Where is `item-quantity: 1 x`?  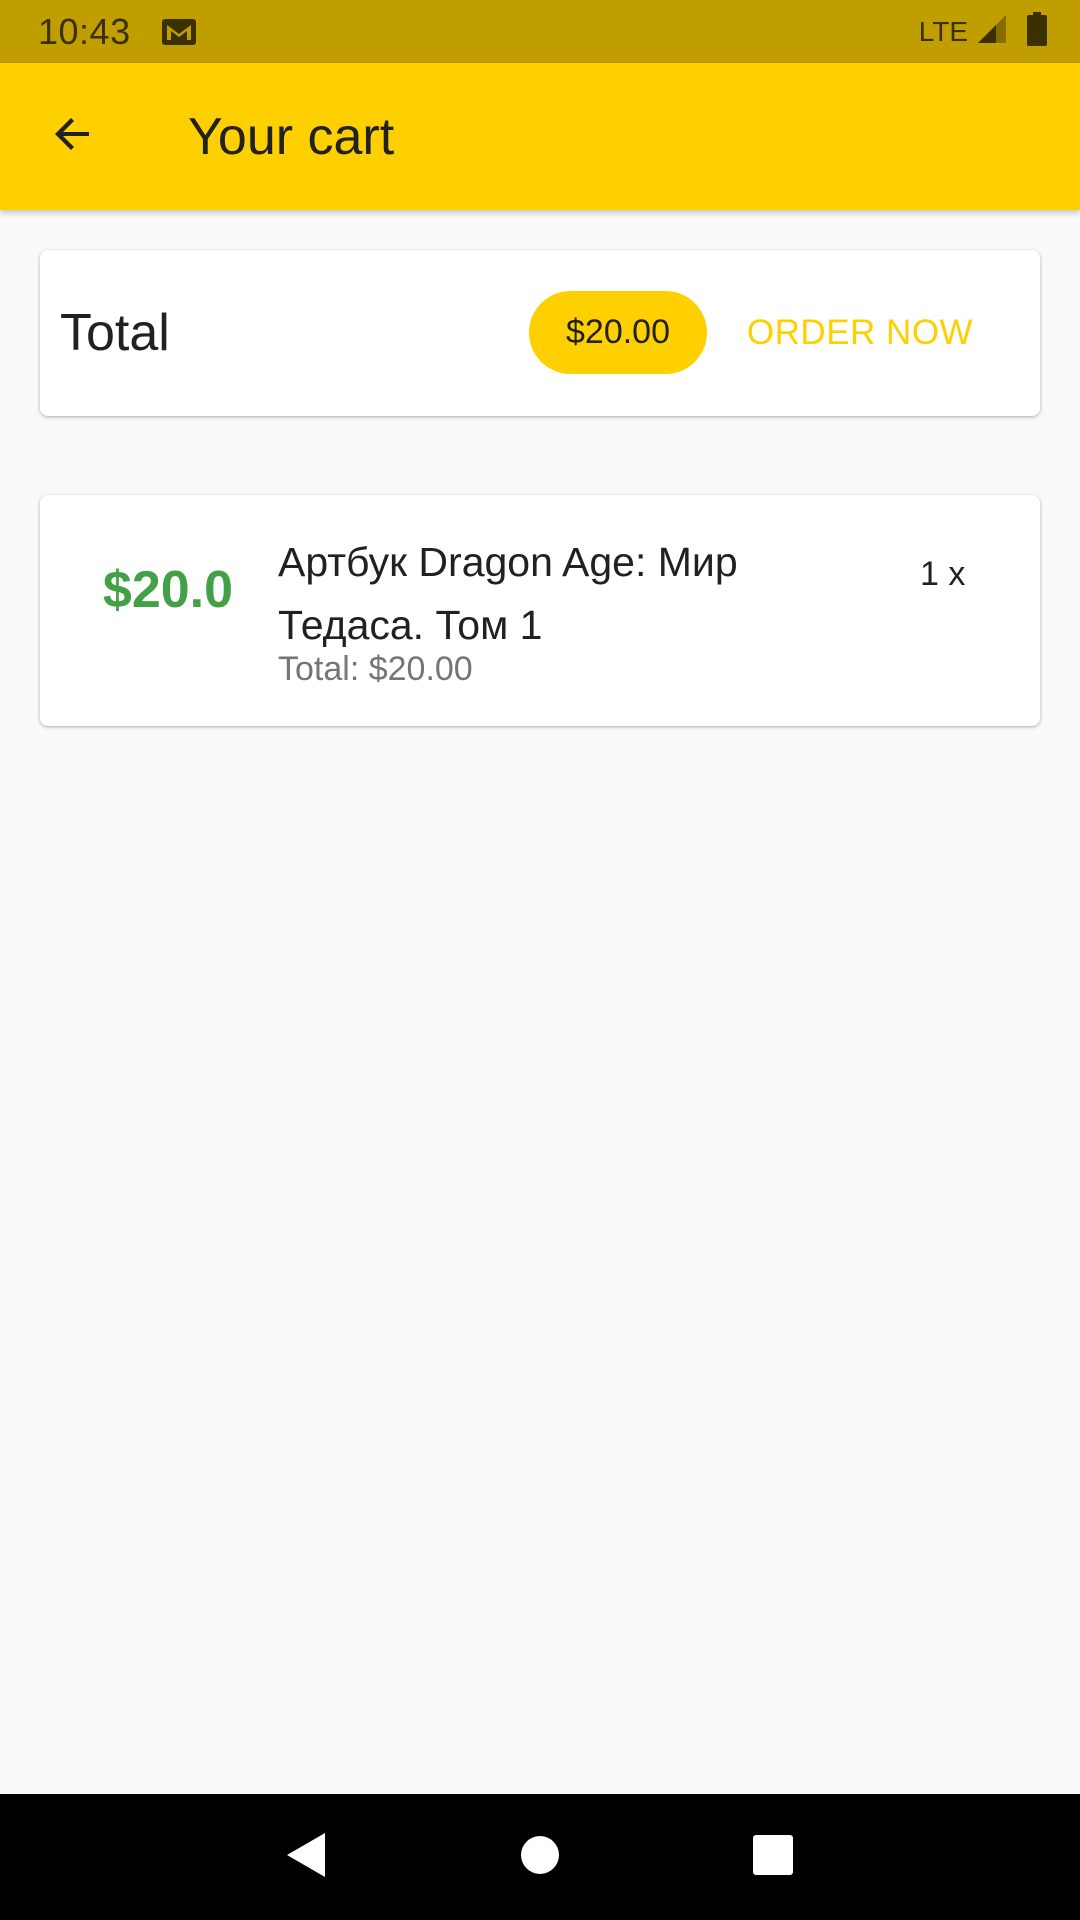 item-quantity: 1 x is located at coordinates (943, 574).